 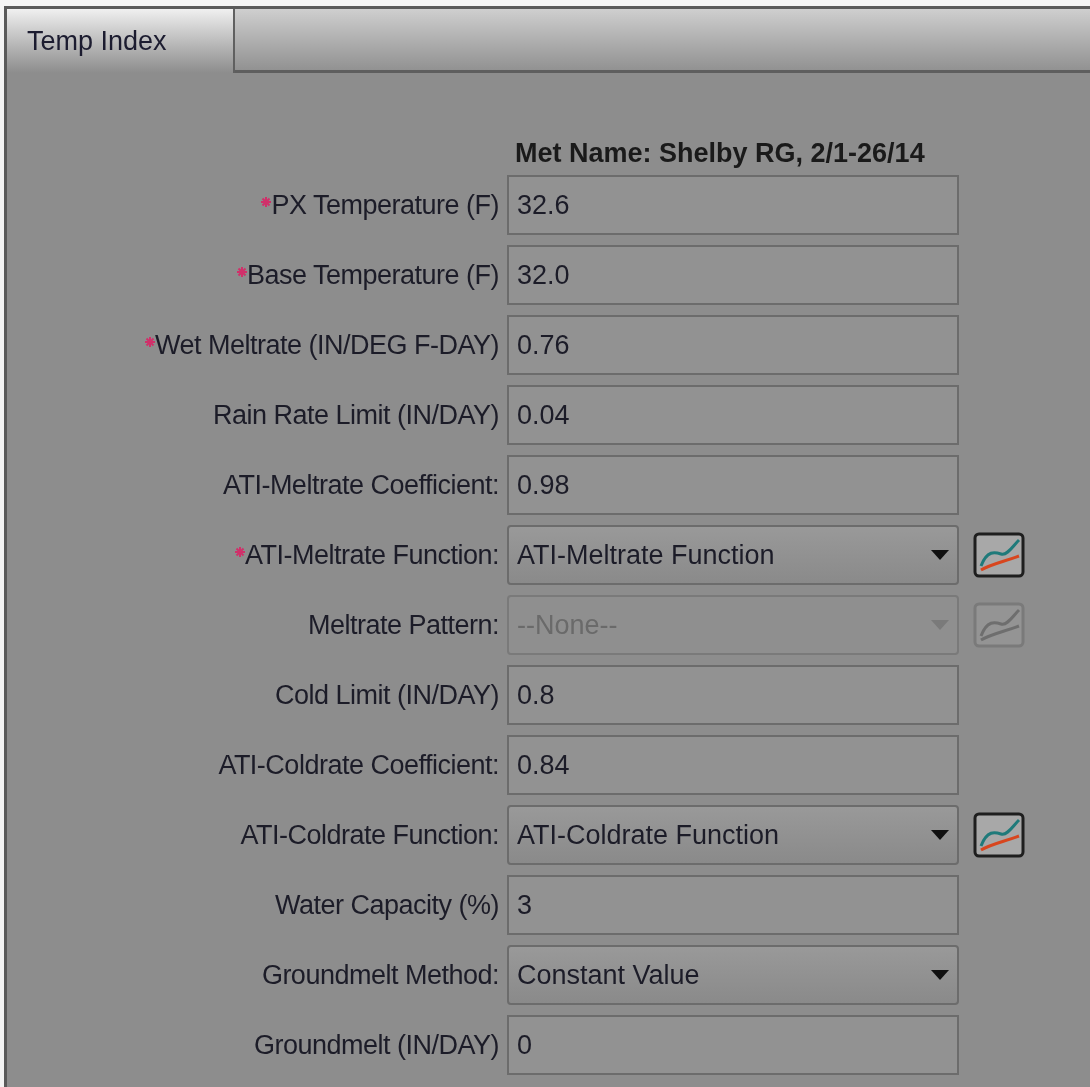 I want to click on dropdown: ATI-Meltrate Function, so click(x=733, y=555).